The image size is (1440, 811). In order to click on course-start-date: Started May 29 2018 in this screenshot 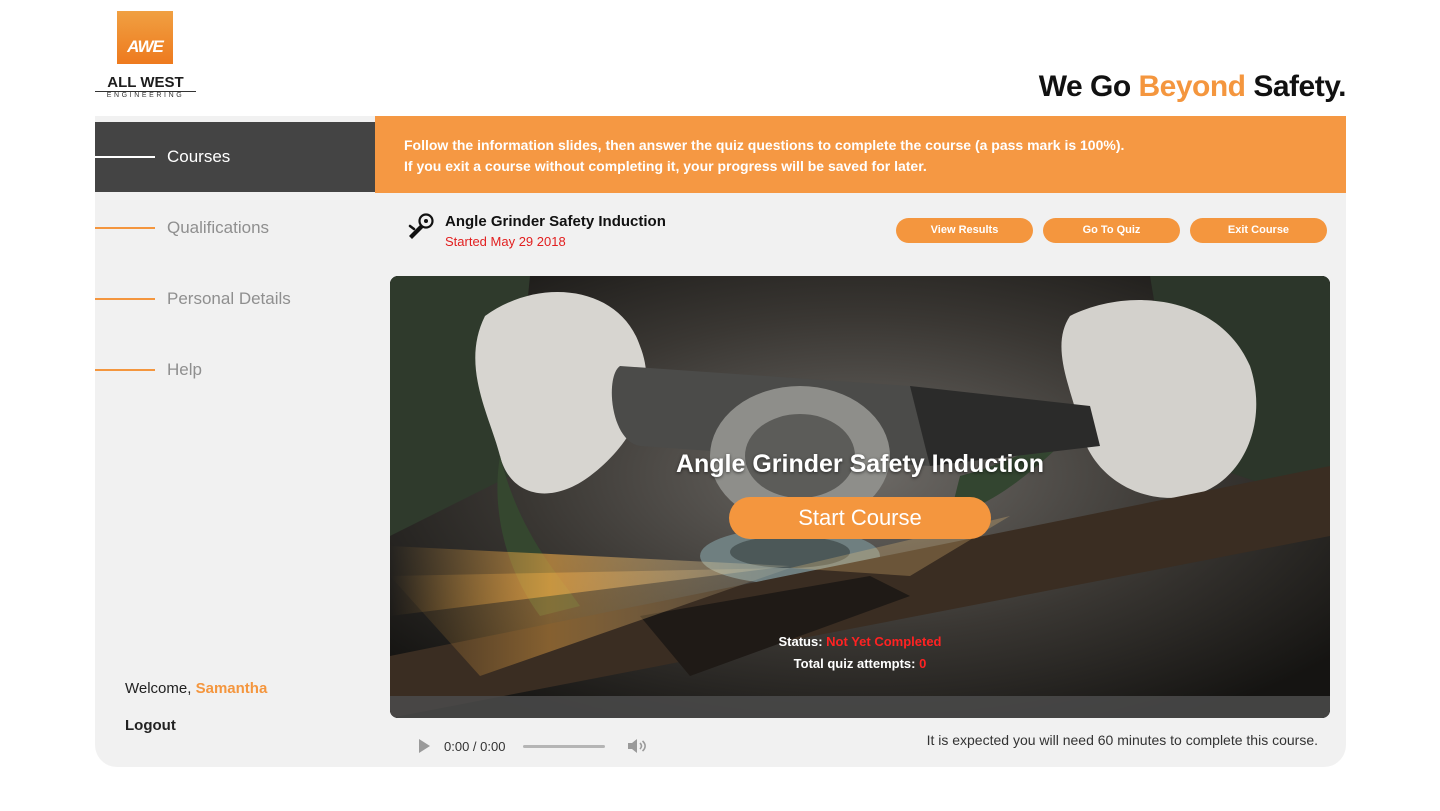, I will do `click(505, 241)`.